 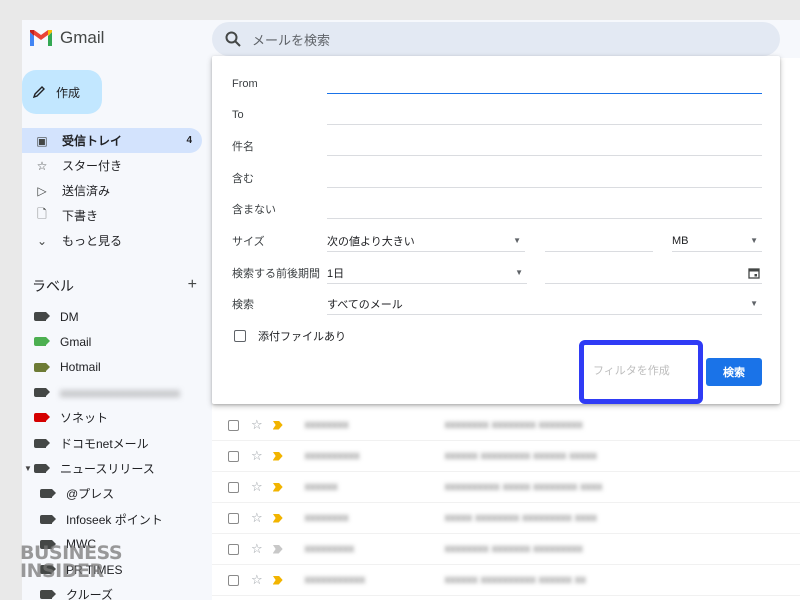 I want to click on sidebar-item-more: ⌄ もっと見る, so click(x=112, y=240).